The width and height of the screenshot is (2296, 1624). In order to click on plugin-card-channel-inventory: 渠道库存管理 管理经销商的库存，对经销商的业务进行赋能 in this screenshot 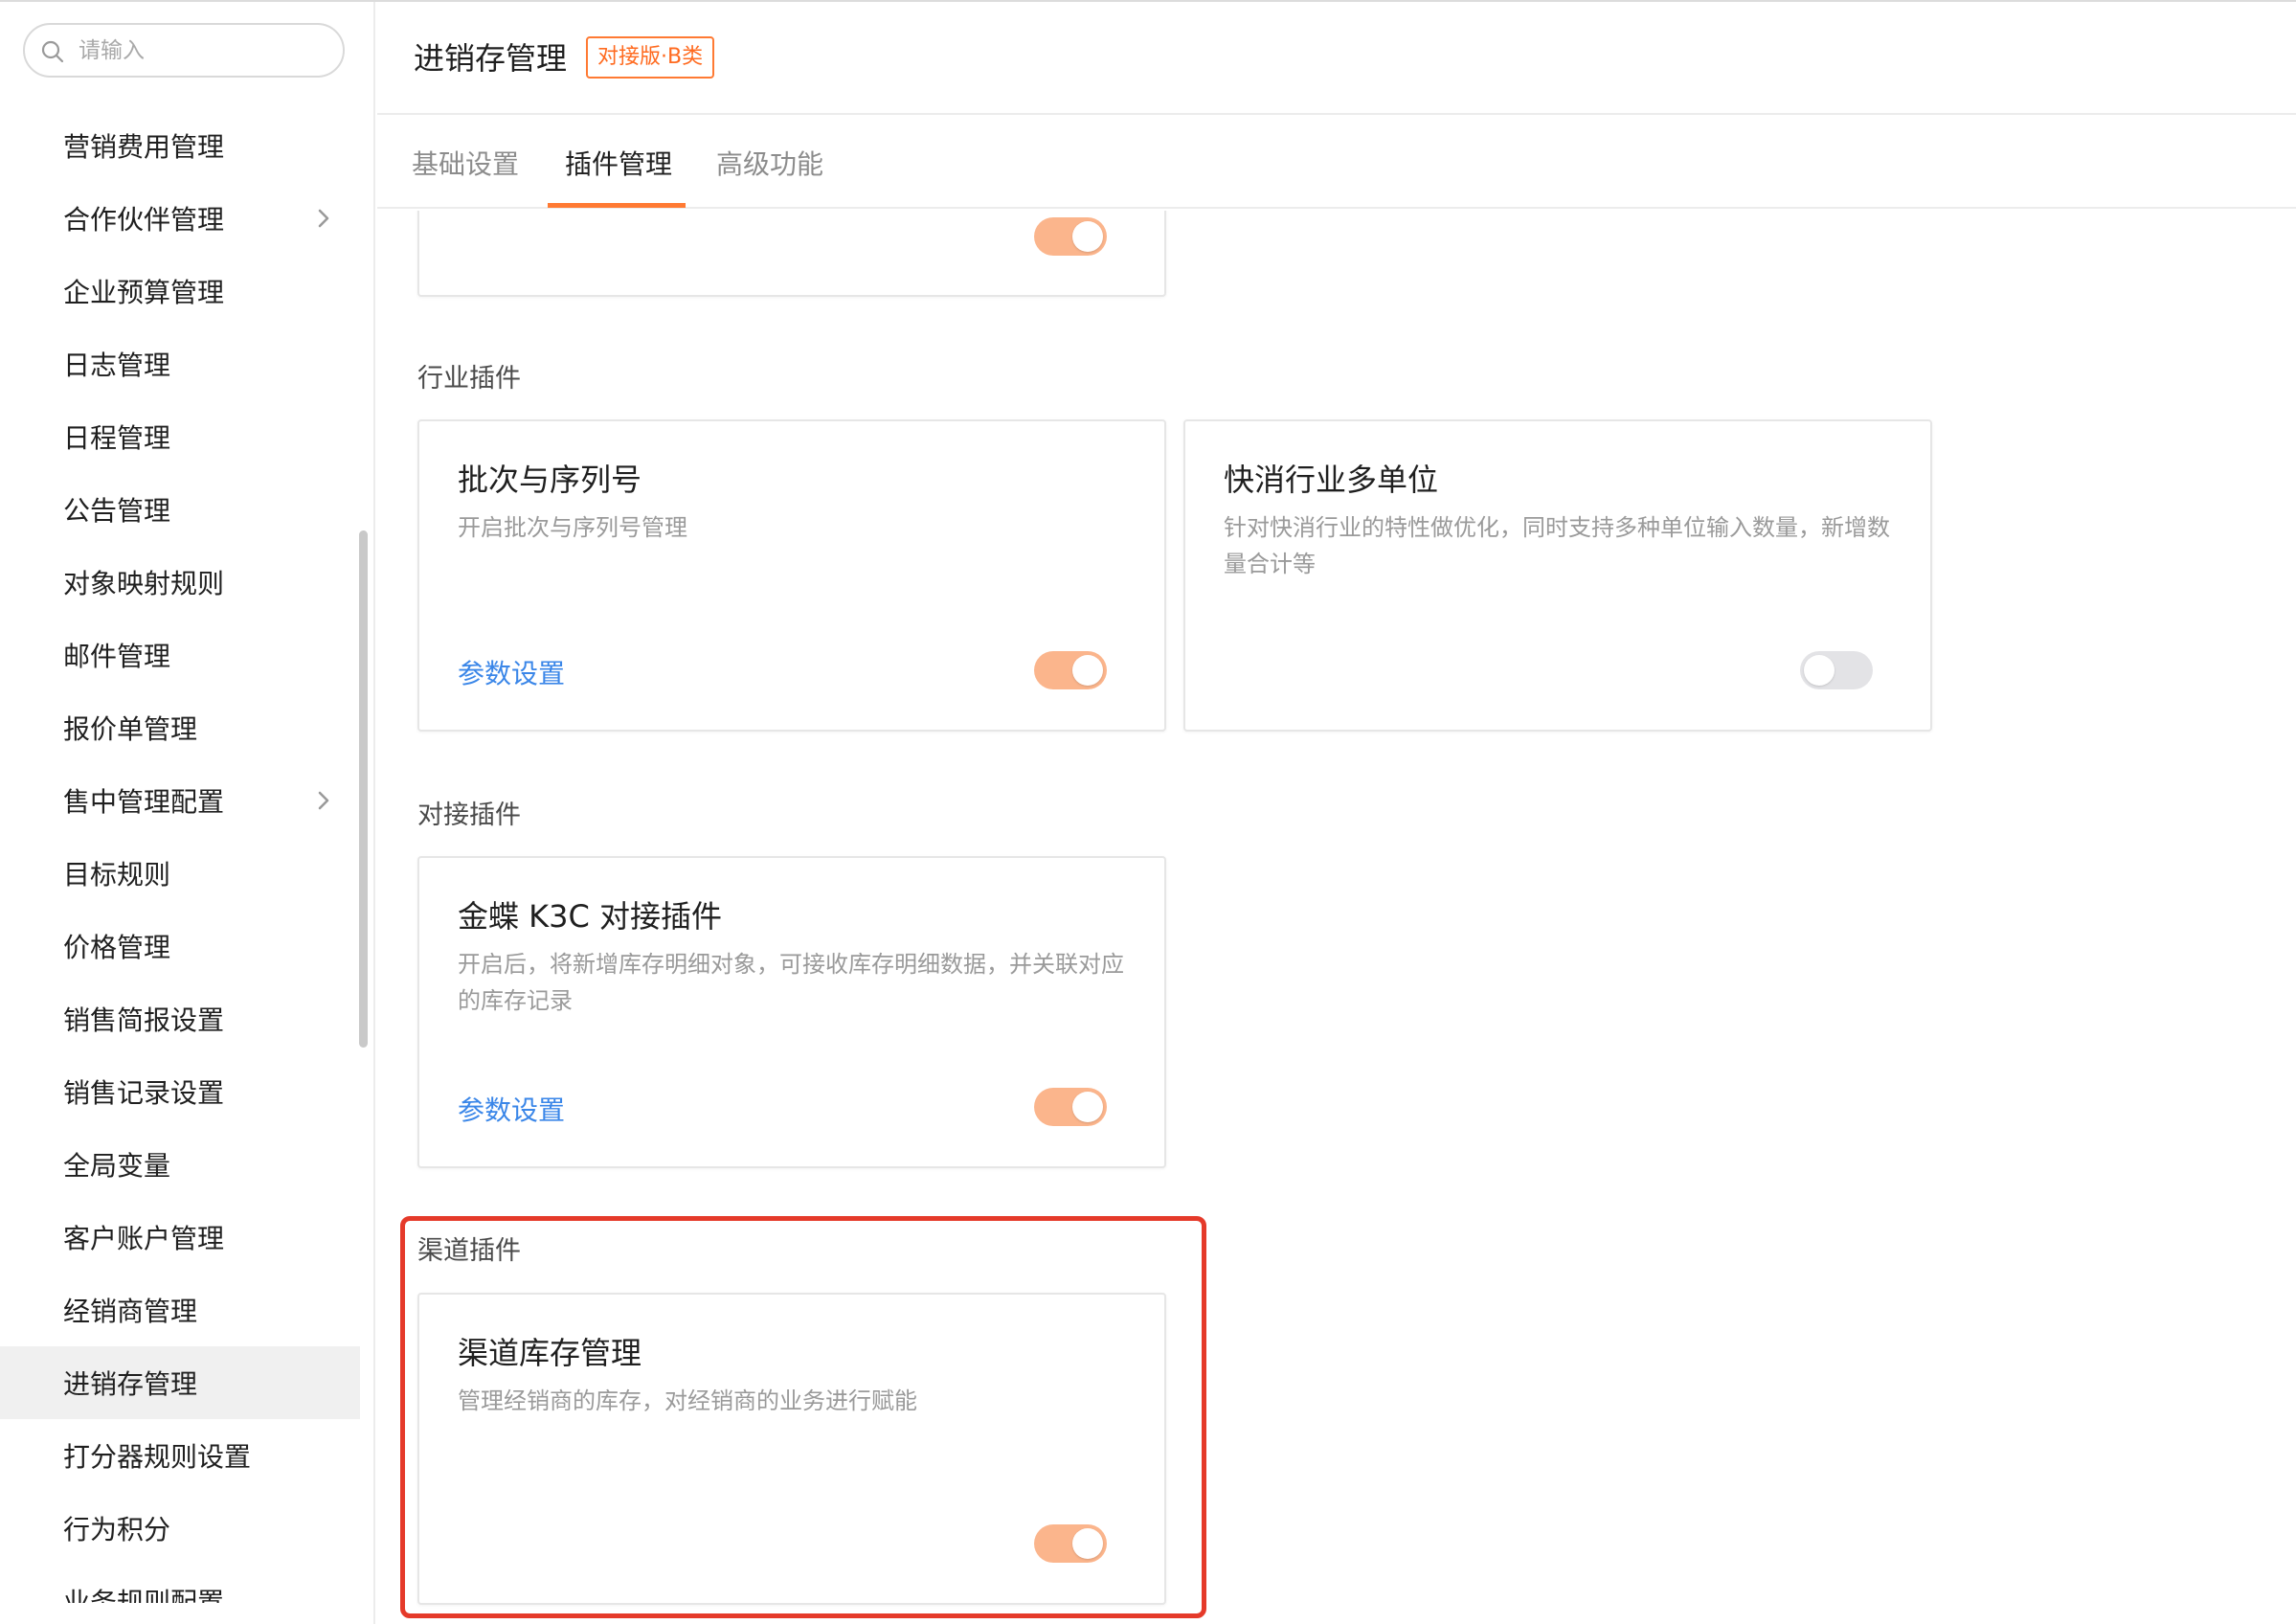, I will do `click(791, 1449)`.